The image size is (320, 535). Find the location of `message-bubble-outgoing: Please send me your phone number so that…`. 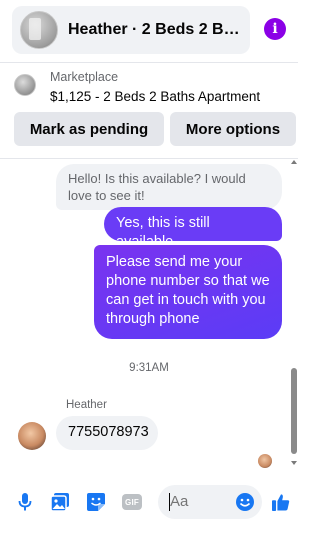

message-bubble-outgoing: Please send me your phone number so that… is located at coordinates (188, 292).